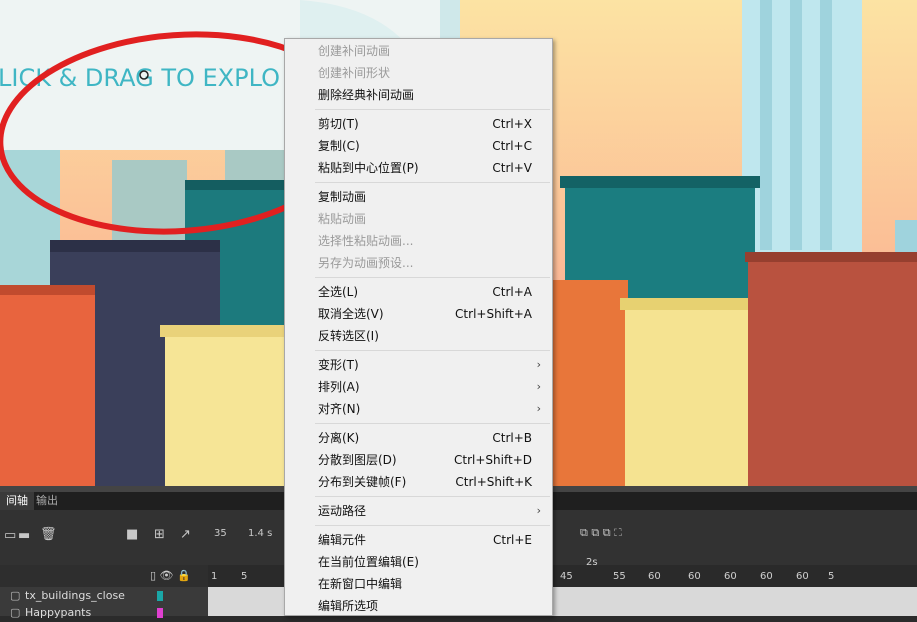 The width and height of the screenshot is (917, 622). I want to click on menu-item-label: 剪切(T), so click(338, 124).